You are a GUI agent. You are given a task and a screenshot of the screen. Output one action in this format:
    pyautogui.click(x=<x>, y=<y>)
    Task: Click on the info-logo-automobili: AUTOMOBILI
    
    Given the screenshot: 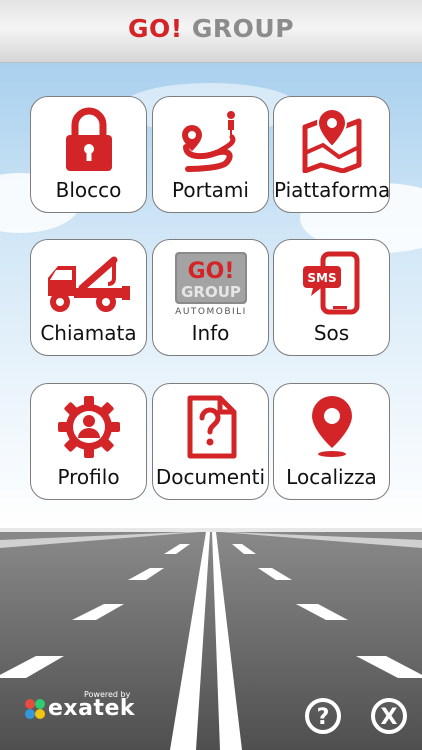 What is the action you would take?
    pyautogui.click(x=211, y=311)
    